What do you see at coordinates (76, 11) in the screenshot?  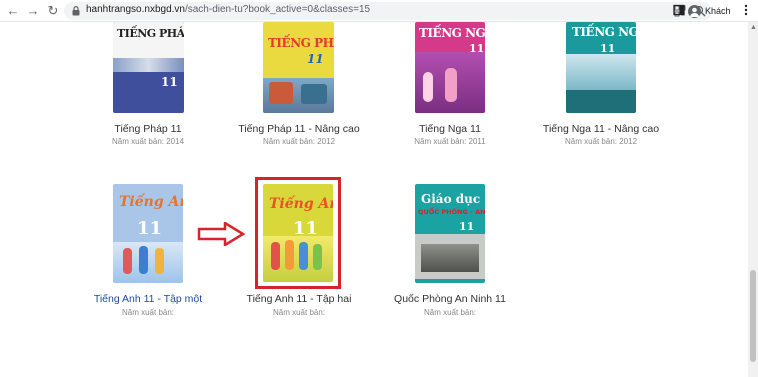 I see `lock-icon` at bounding box center [76, 11].